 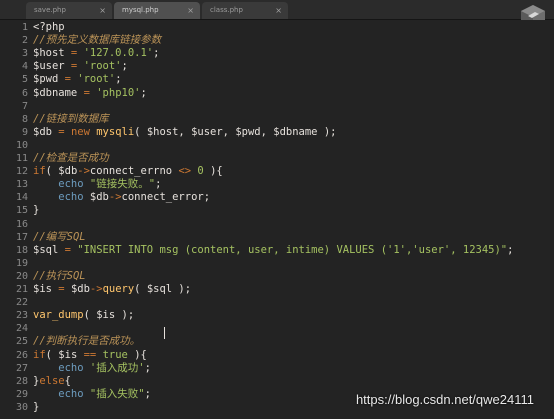 What do you see at coordinates (21, 368) in the screenshot?
I see `line-number: 27` at bounding box center [21, 368].